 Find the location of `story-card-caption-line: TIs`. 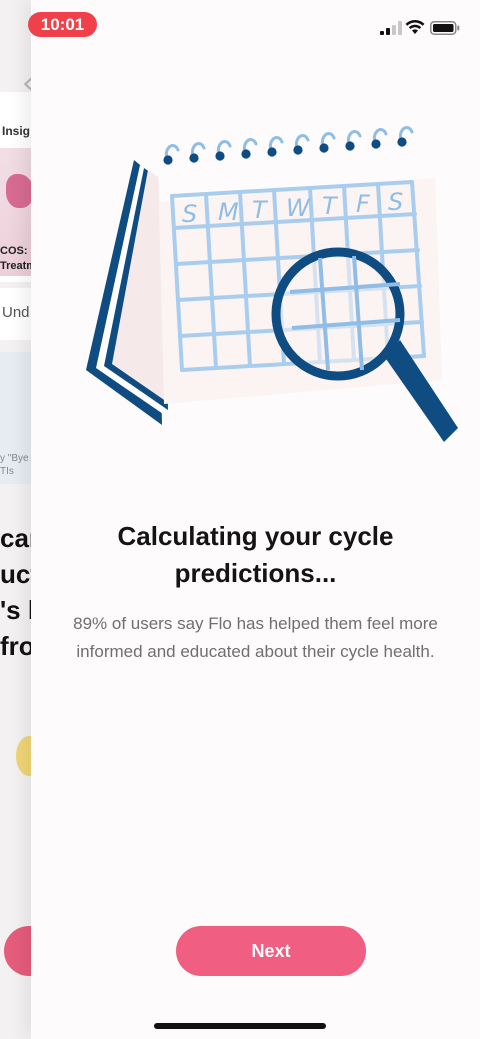

story-card-caption-line: TIs is located at coordinates (7, 471).